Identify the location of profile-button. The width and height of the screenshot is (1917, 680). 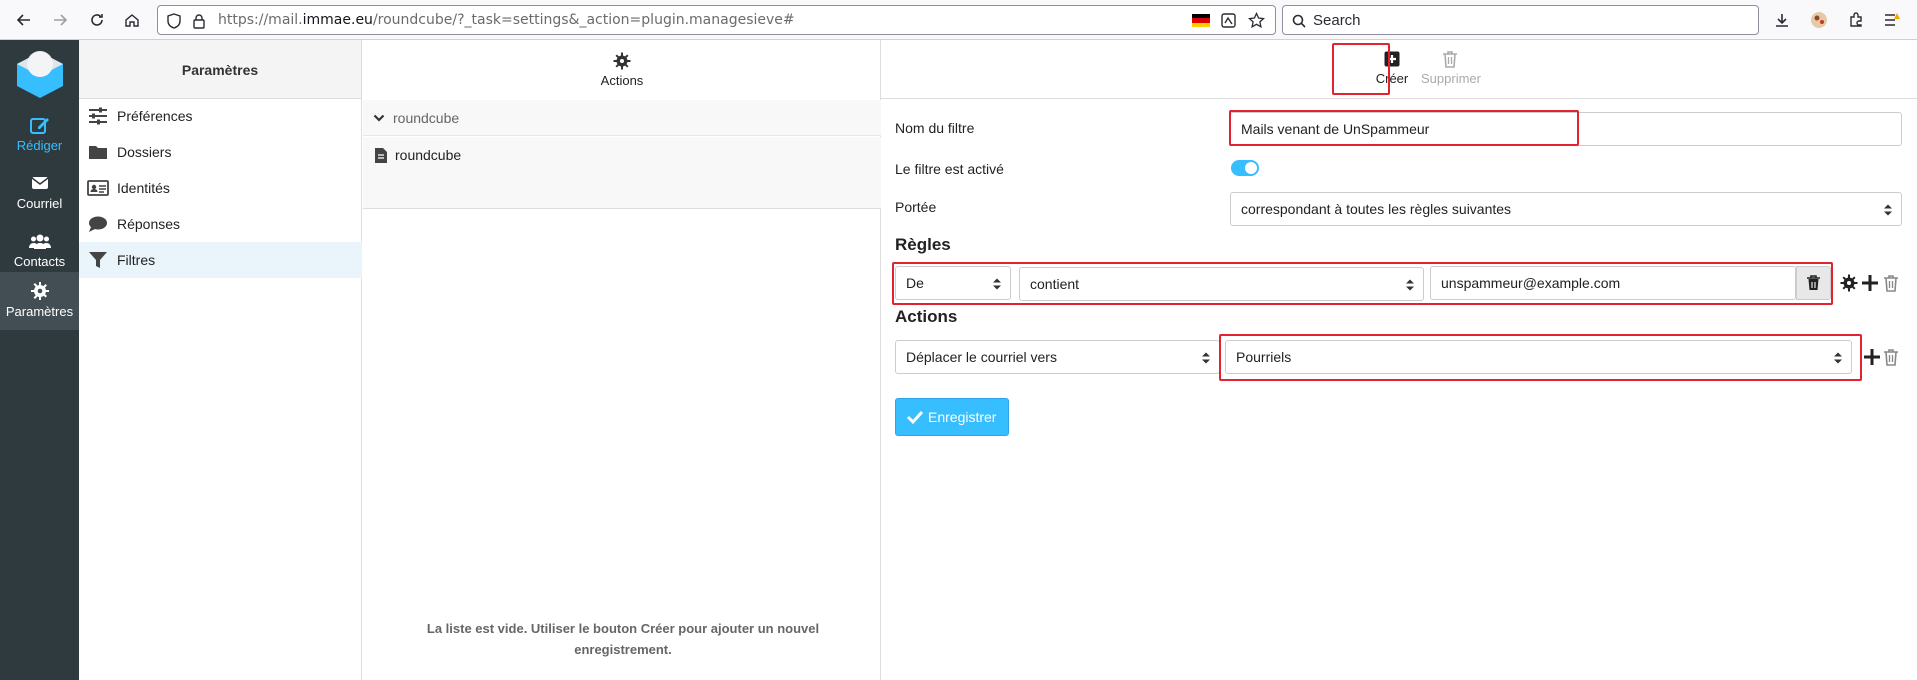
(1819, 20).